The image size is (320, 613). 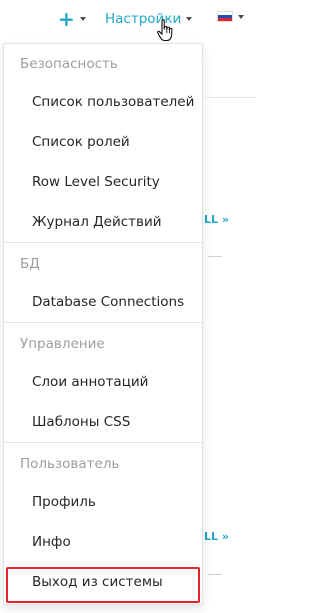 What do you see at coordinates (230, 97) in the screenshot?
I see `page-divider` at bounding box center [230, 97].